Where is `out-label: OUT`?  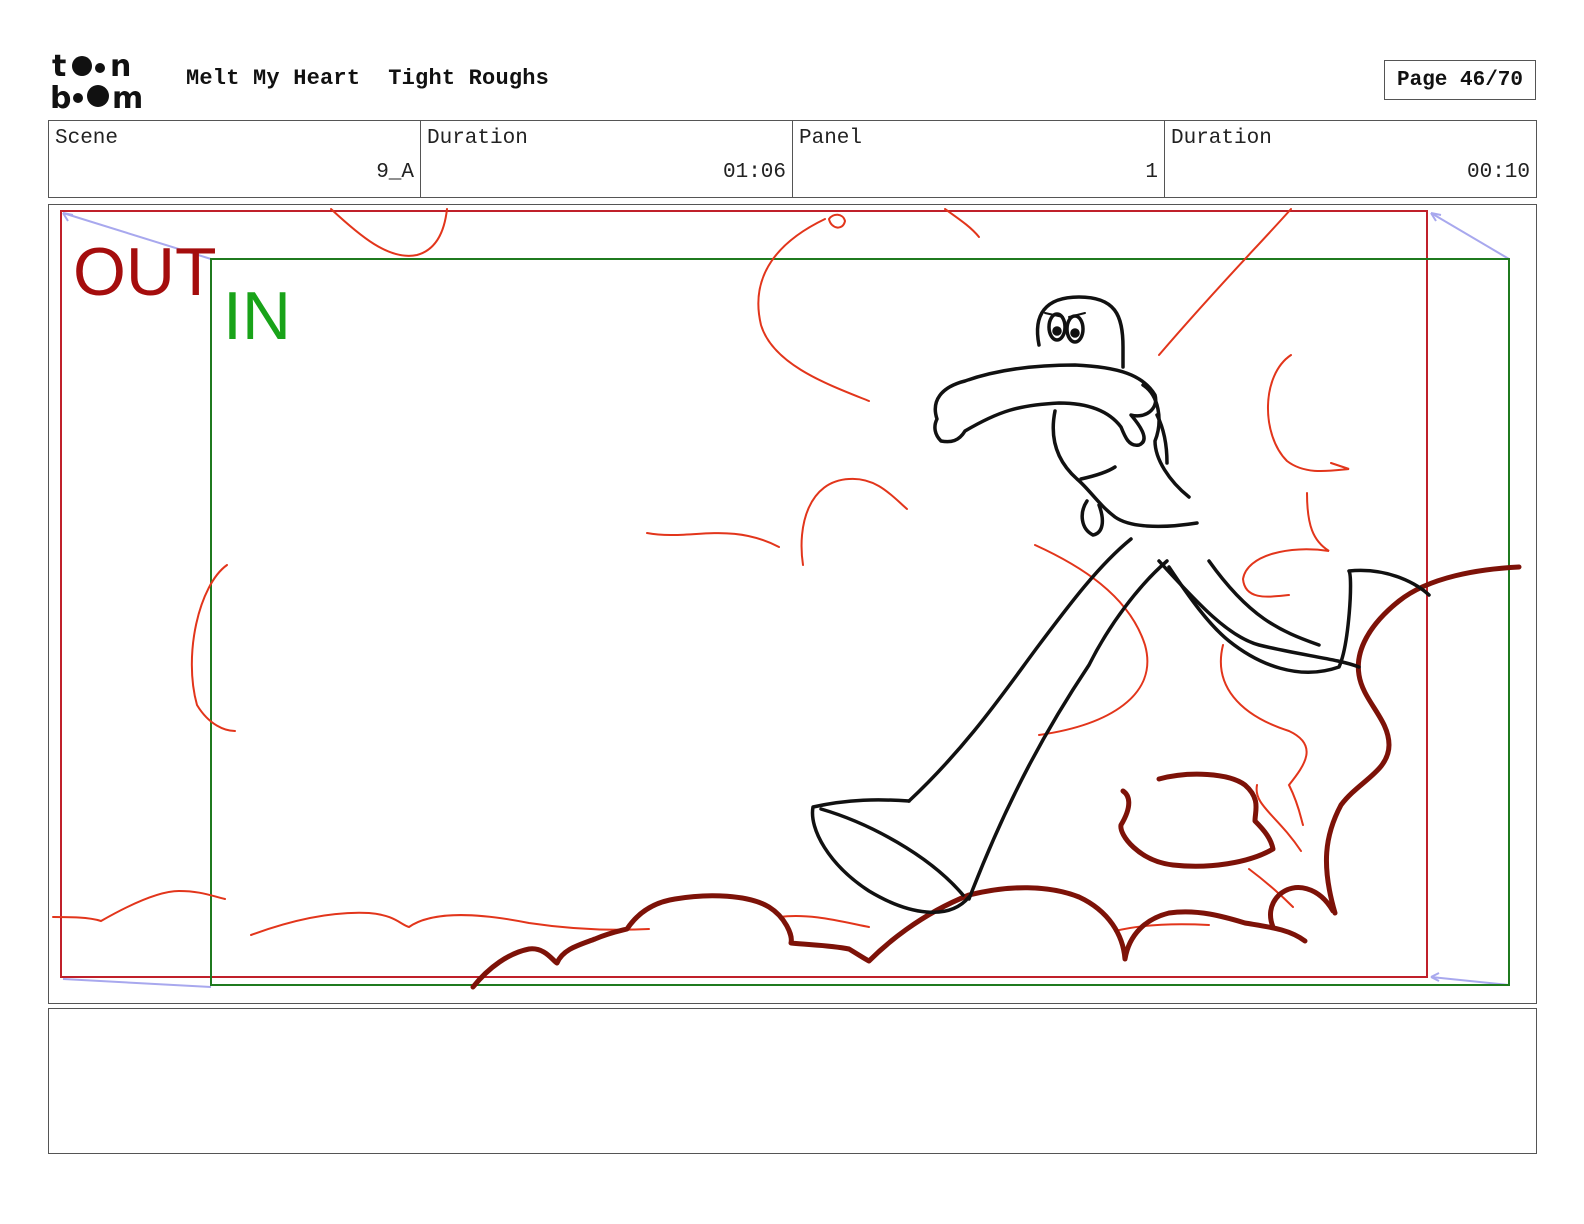 out-label: OUT is located at coordinates (145, 272).